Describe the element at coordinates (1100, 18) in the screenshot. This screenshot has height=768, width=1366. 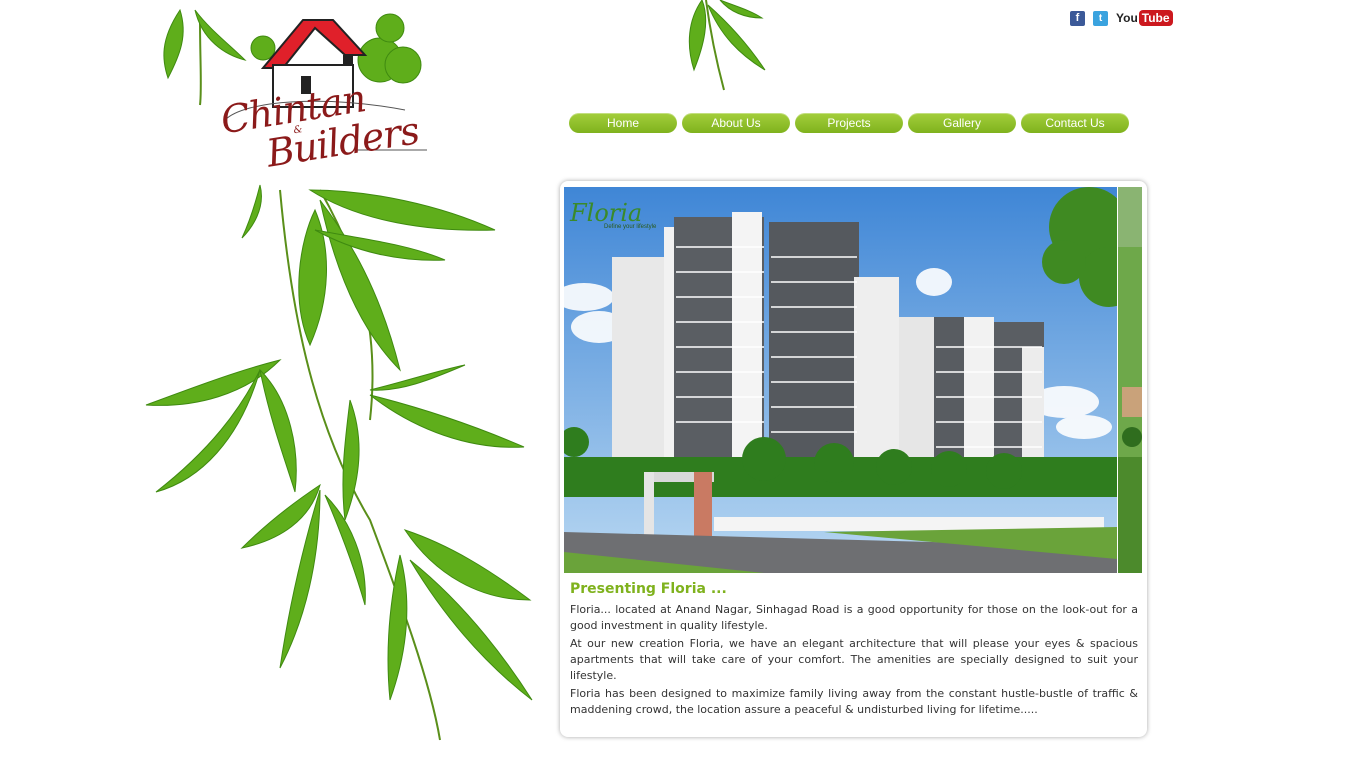
I see `twitter-icon: t` at that location.